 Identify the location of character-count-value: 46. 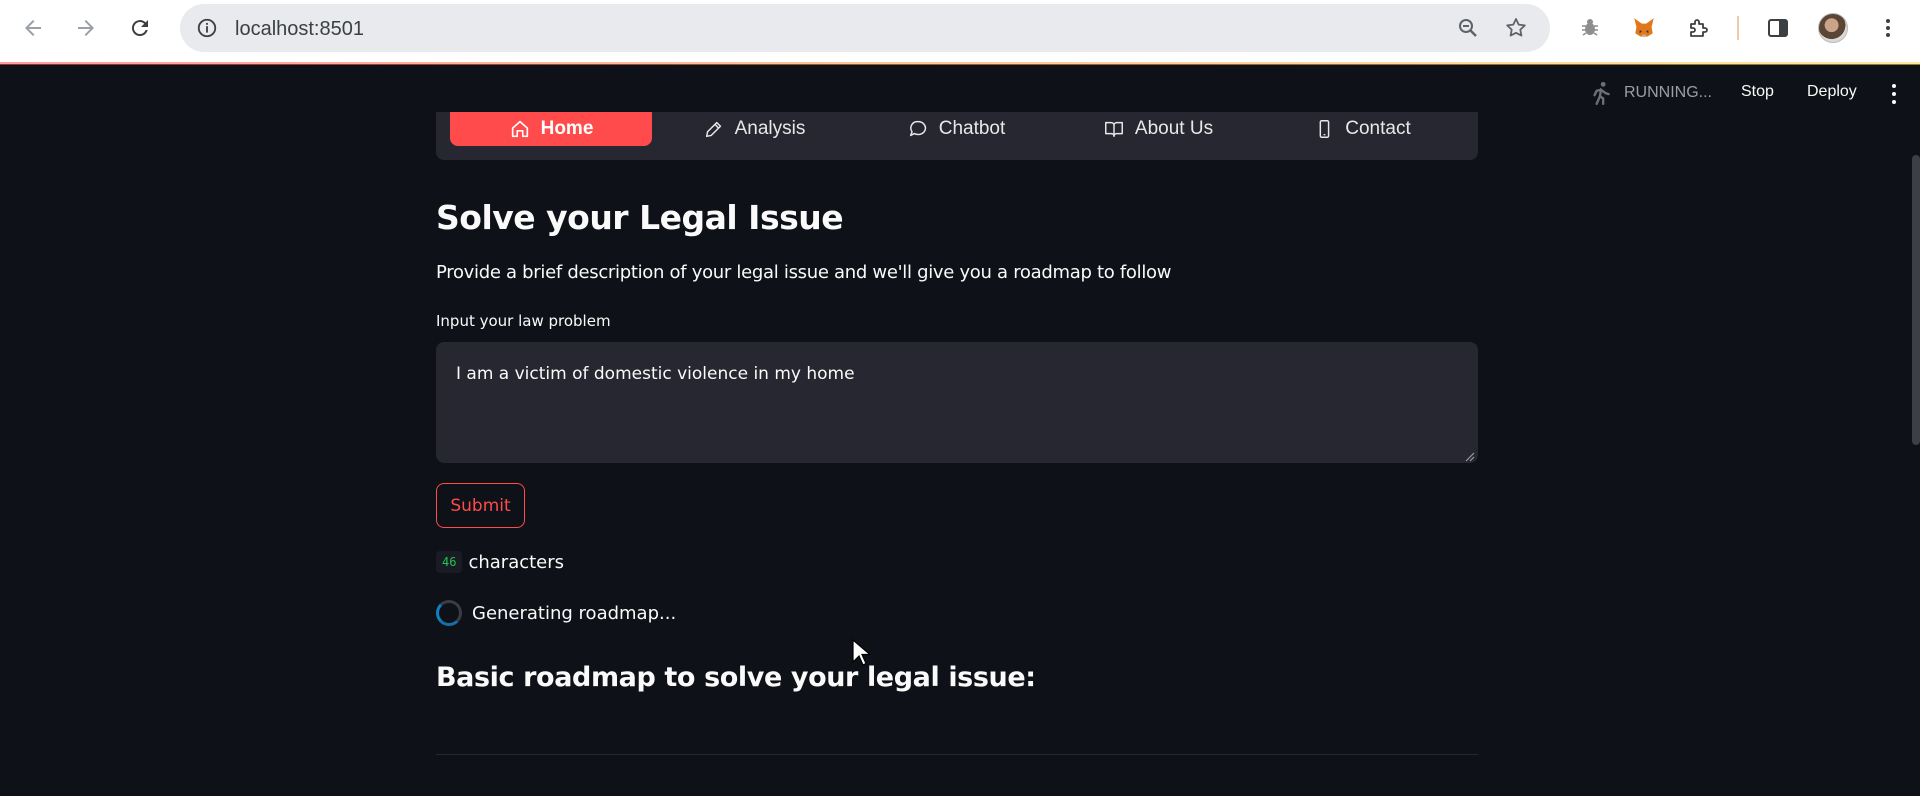
(449, 562).